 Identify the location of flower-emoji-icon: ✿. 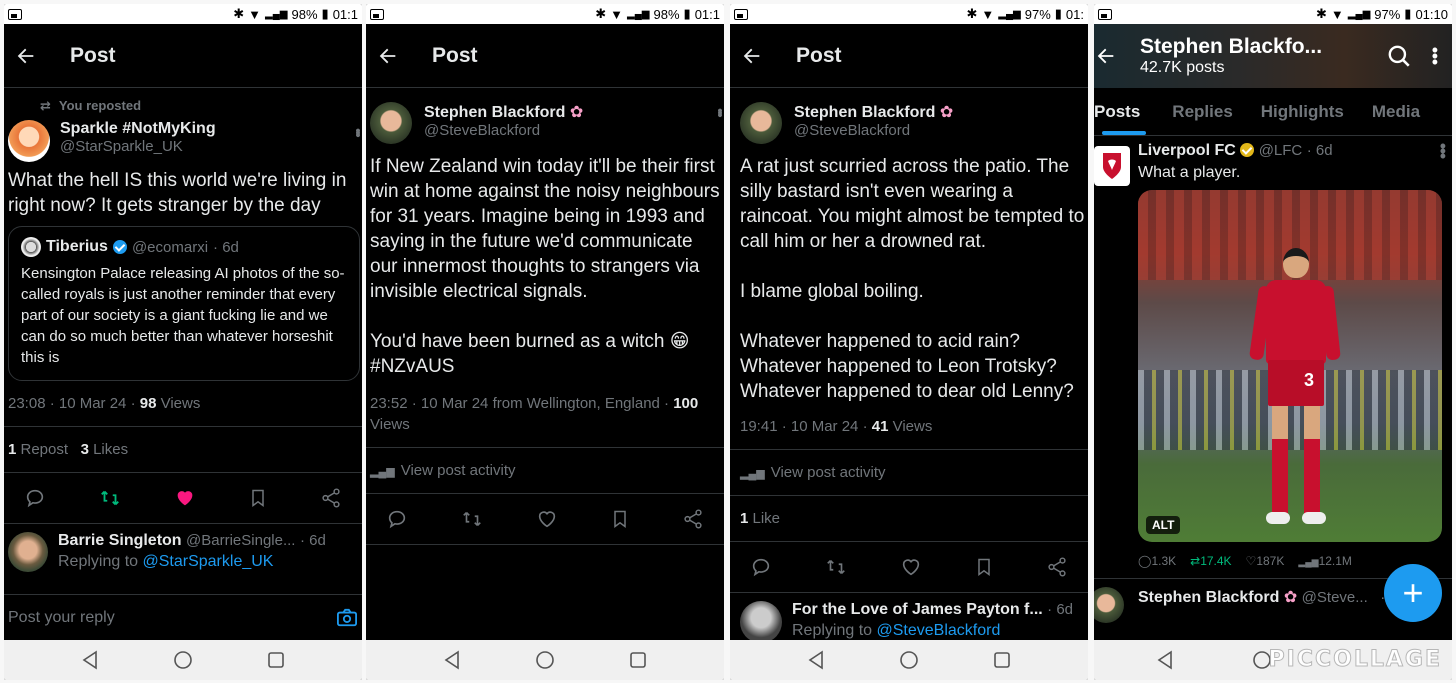
(946, 112).